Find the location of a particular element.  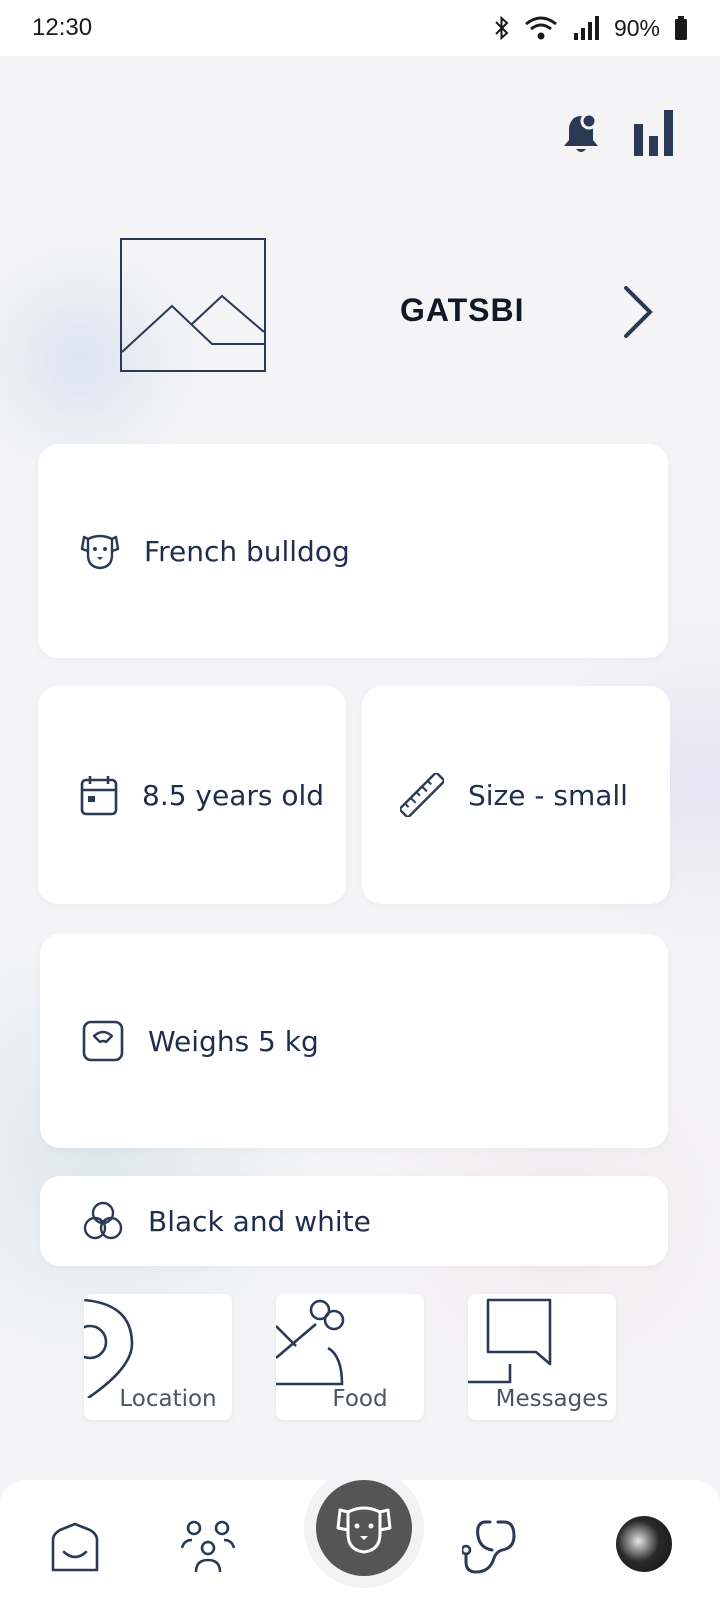

weight-card: Weighs 5 kg is located at coordinates (354, 1041).